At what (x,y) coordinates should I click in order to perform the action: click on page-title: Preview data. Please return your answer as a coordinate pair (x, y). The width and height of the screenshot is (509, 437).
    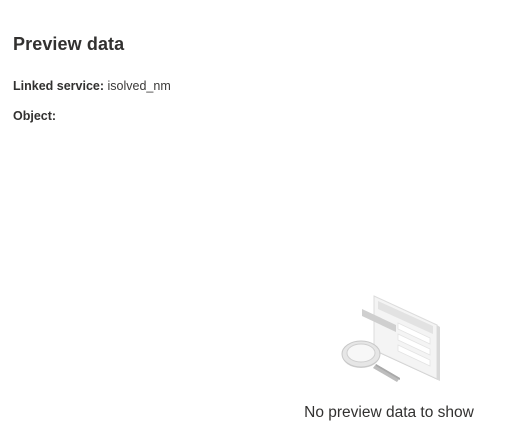
    Looking at the image, I should click on (69, 44).